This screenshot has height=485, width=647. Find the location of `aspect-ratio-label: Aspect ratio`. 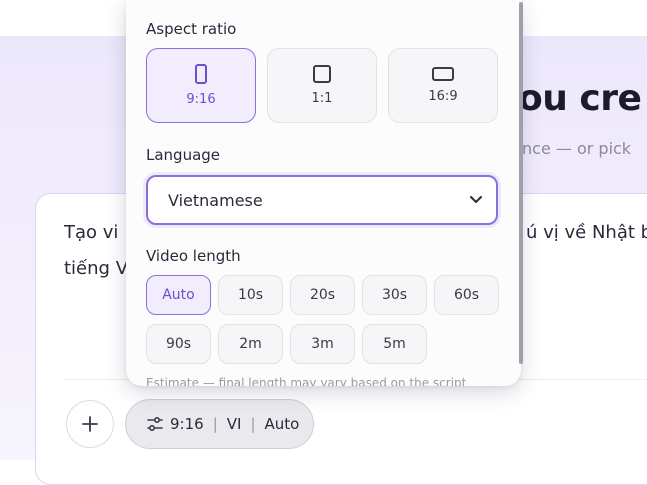

aspect-ratio-label: Aspect ratio is located at coordinates (191, 29).